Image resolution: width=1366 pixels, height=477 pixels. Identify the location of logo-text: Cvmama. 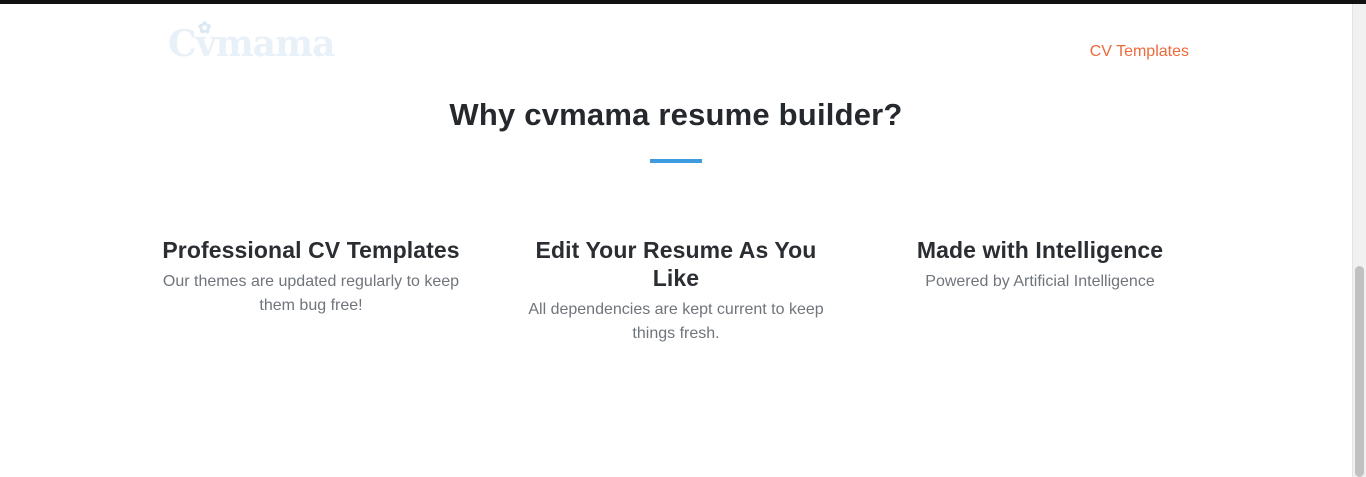
(251, 44).